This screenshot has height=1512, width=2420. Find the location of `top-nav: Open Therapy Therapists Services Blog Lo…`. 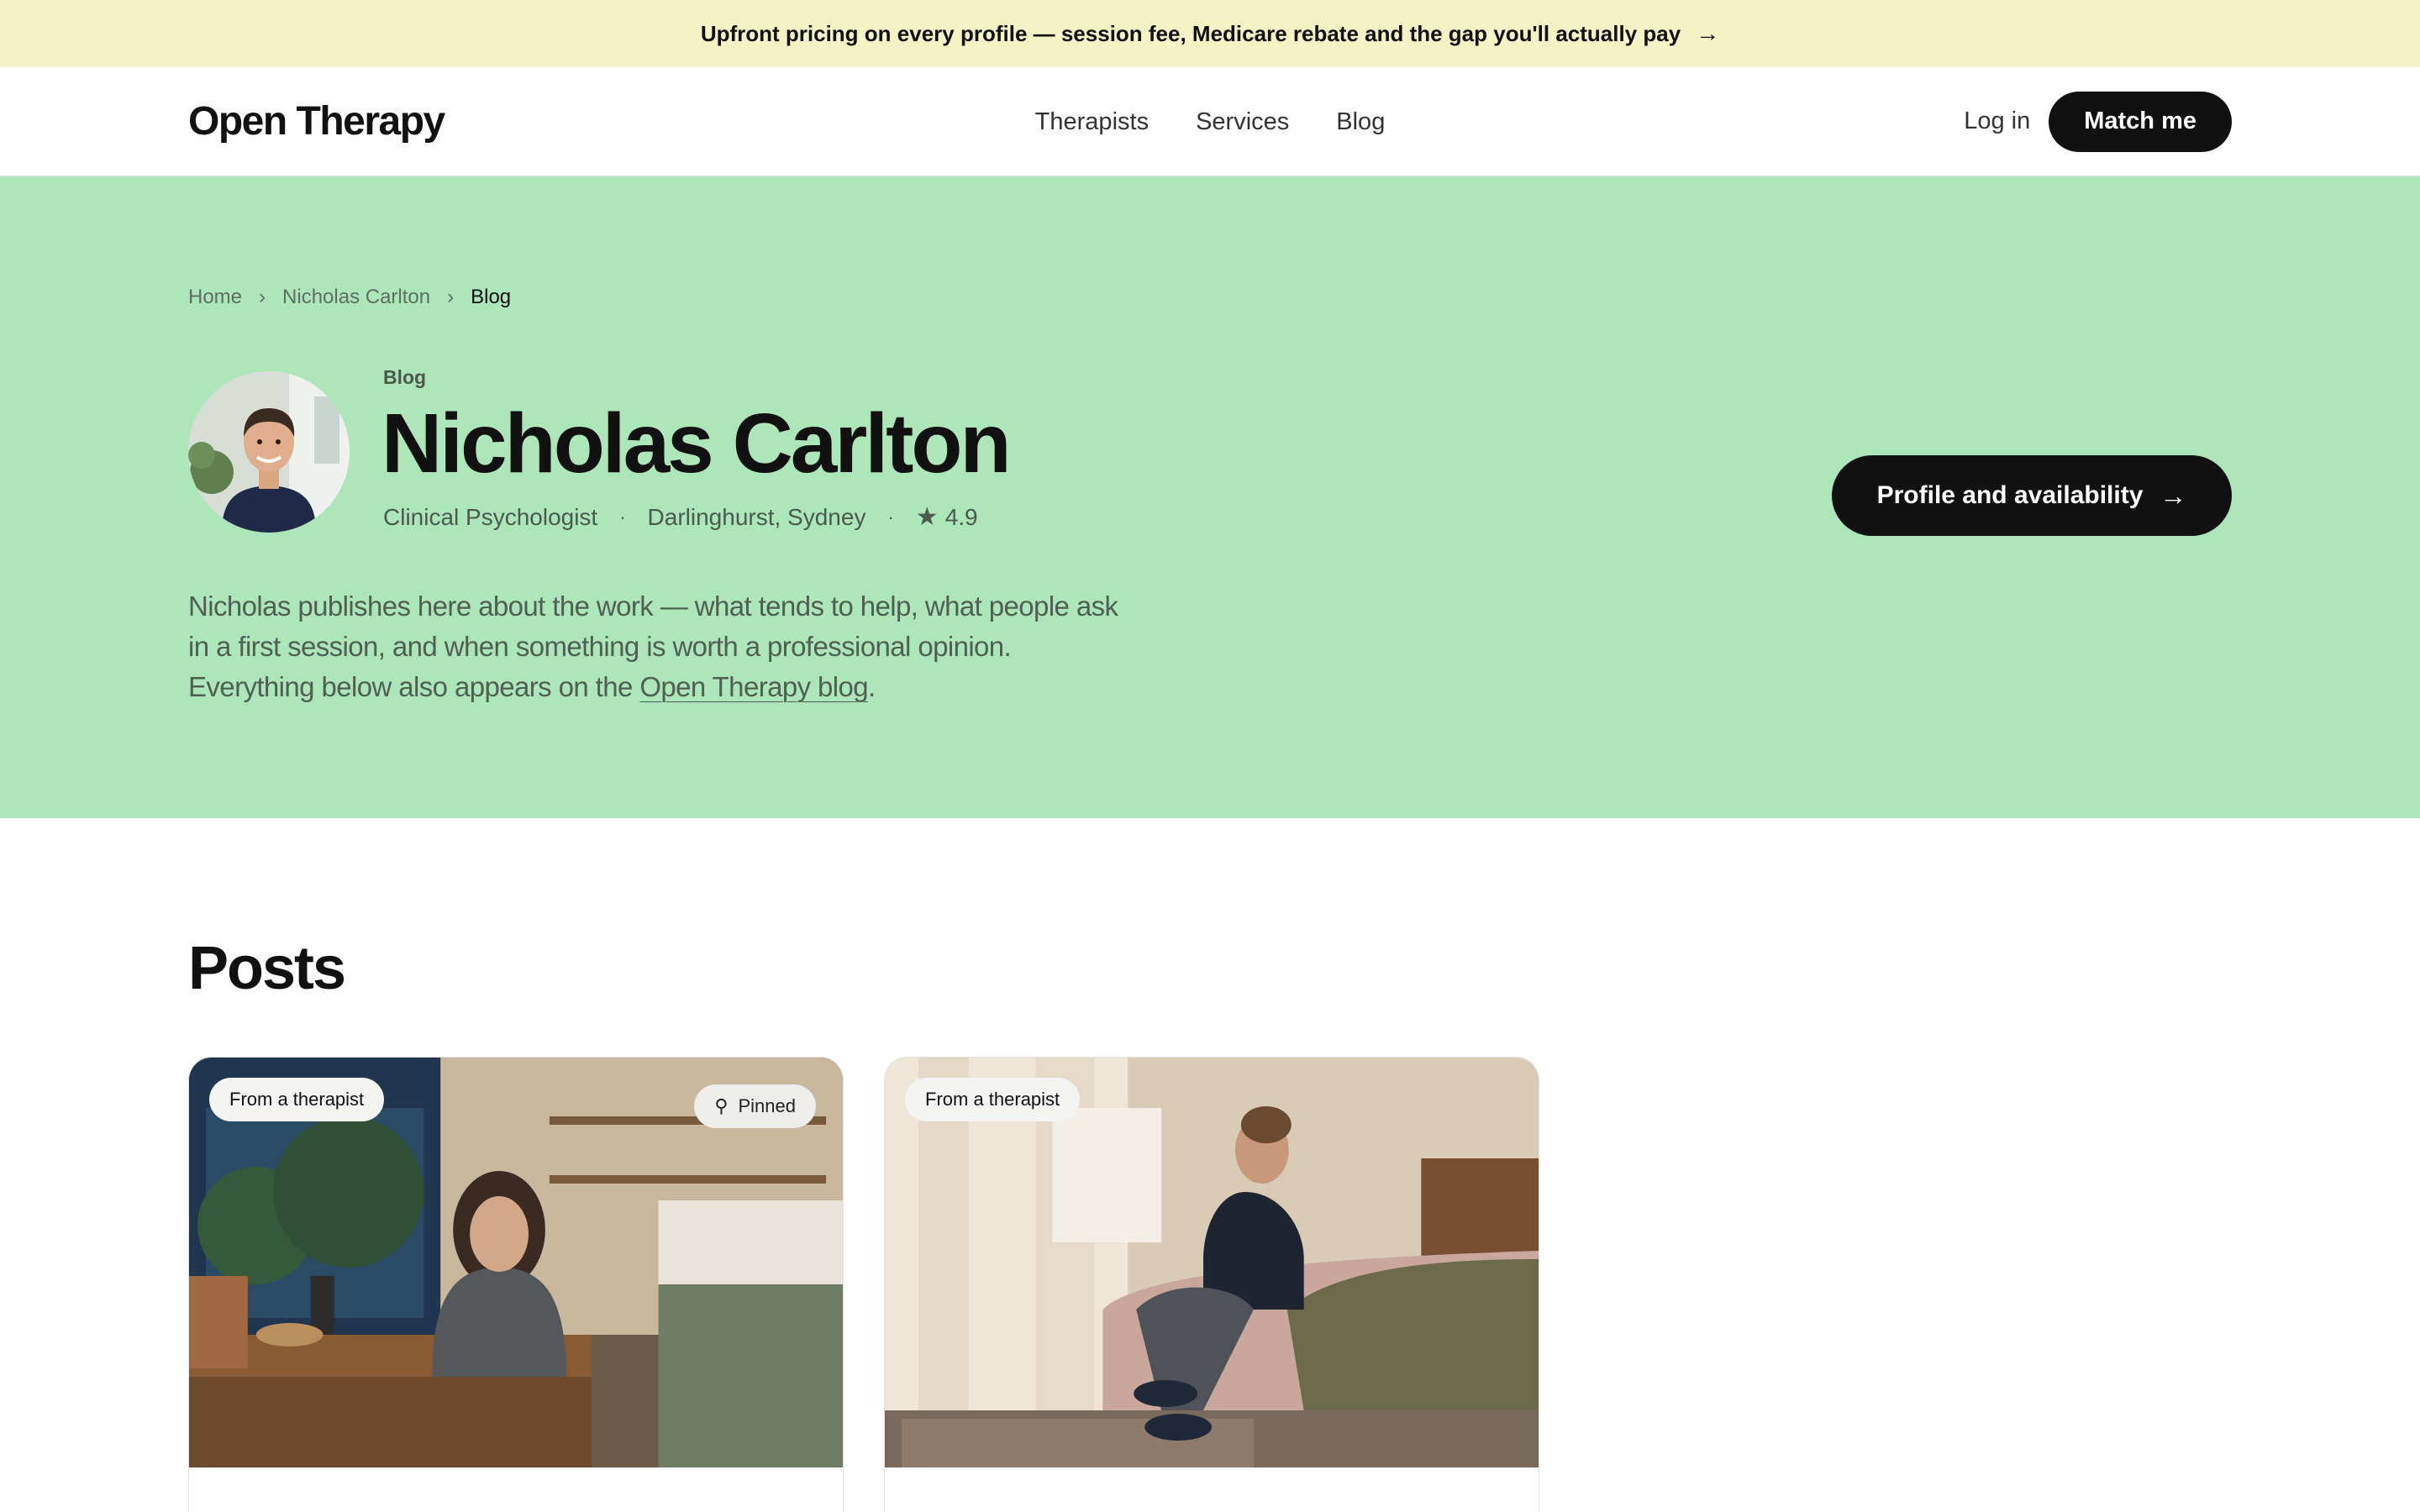

top-nav: Open Therapy Therapists Services Blog Lo… is located at coordinates (1210, 121).